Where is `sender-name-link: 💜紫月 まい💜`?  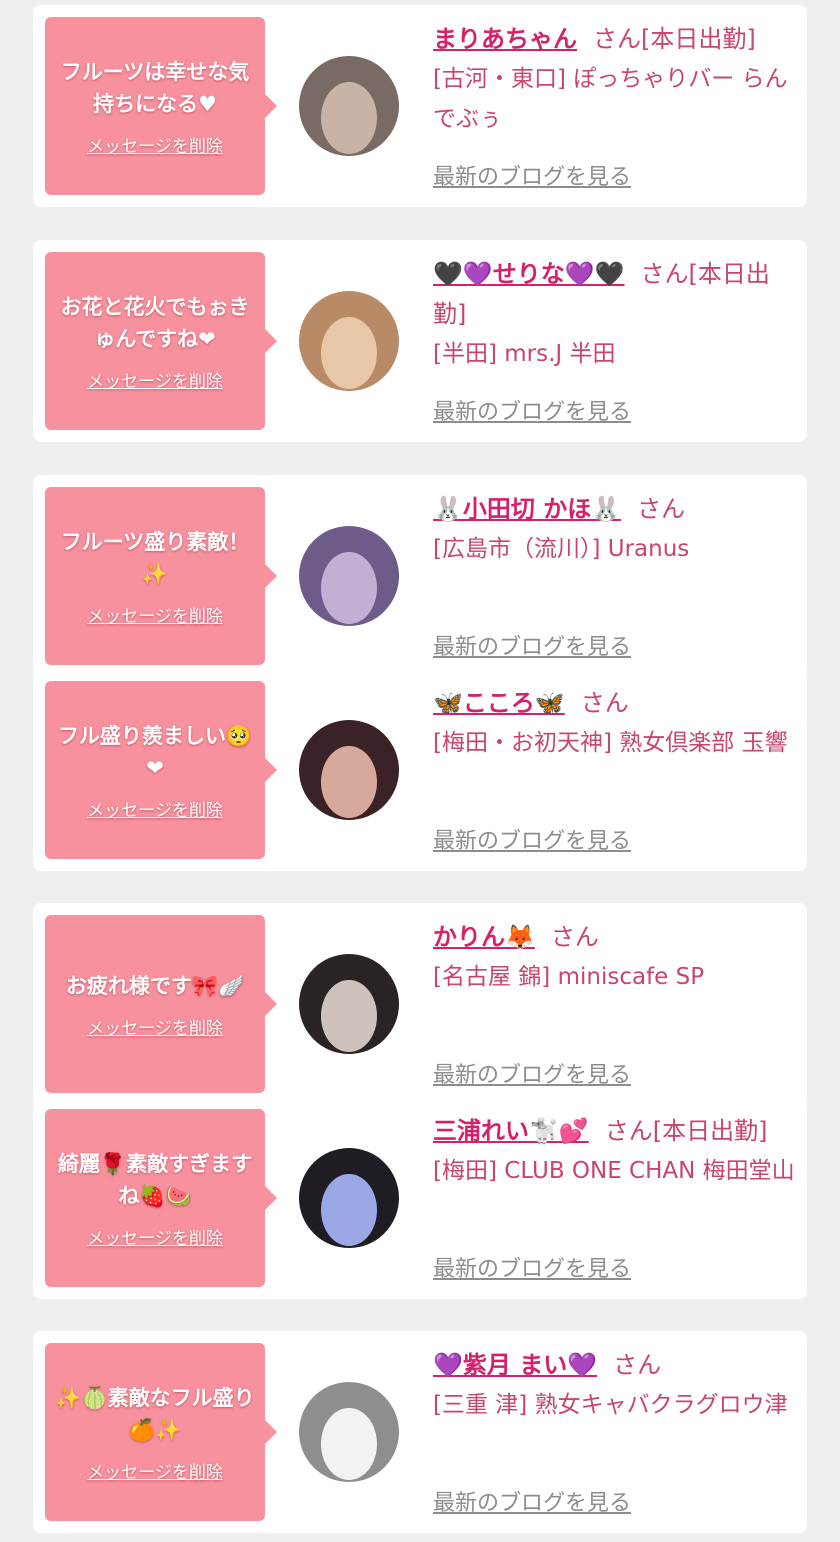 sender-name-link: 💜紫月 まい💜 is located at coordinates (515, 1365).